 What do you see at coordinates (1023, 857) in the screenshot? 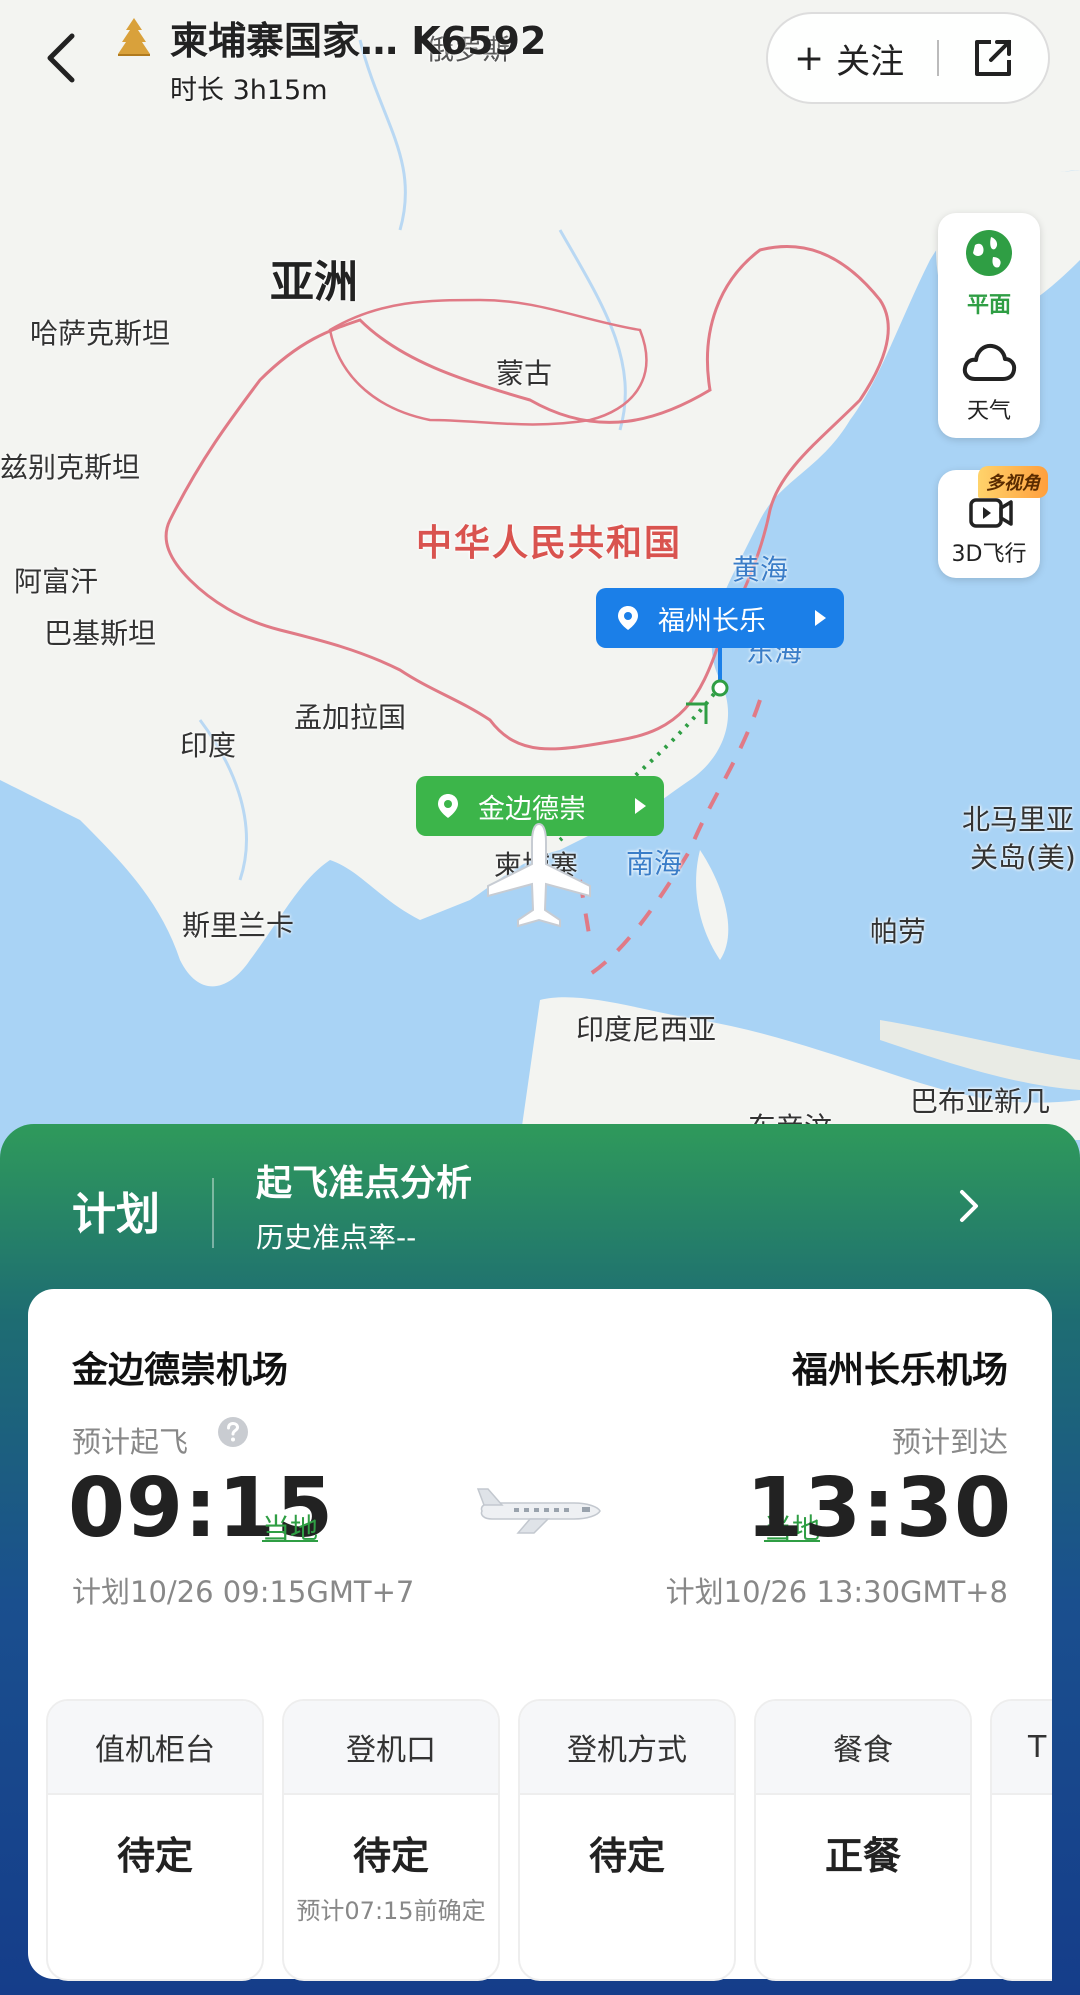
I see `map-label-guam: 关岛(美)` at bounding box center [1023, 857].